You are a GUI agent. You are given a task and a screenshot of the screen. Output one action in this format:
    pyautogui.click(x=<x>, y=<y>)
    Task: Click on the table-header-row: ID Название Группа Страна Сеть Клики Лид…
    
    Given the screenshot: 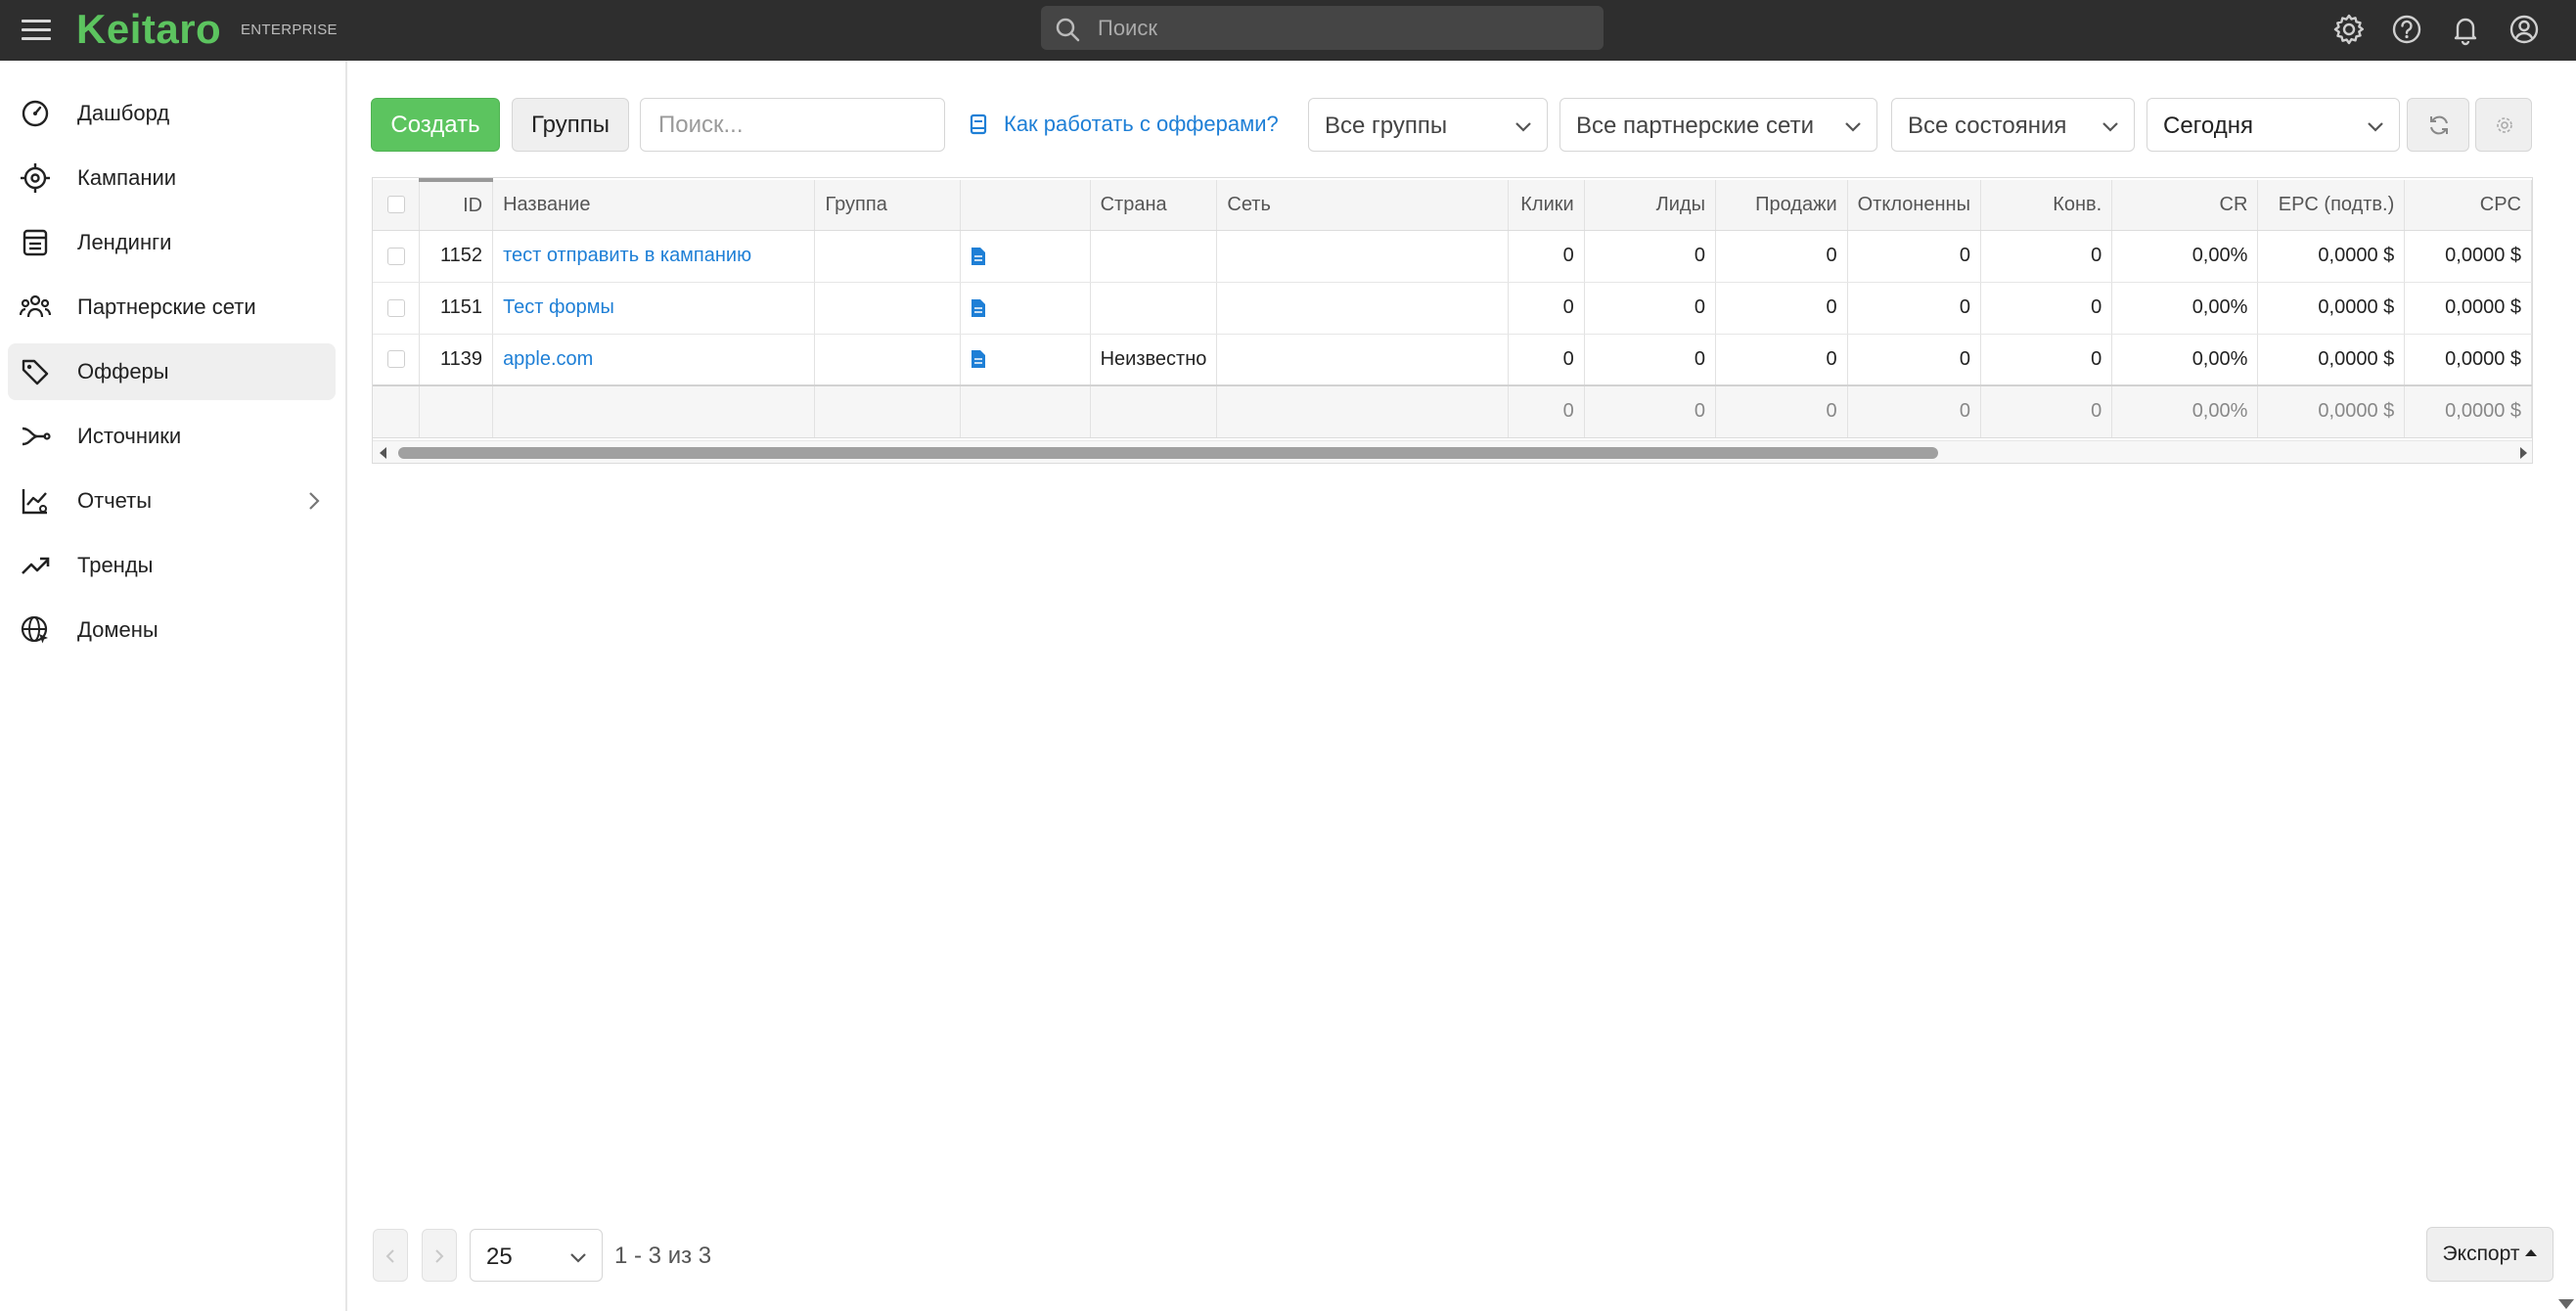 What is the action you would take?
    pyautogui.click(x=1452, y=204)
    